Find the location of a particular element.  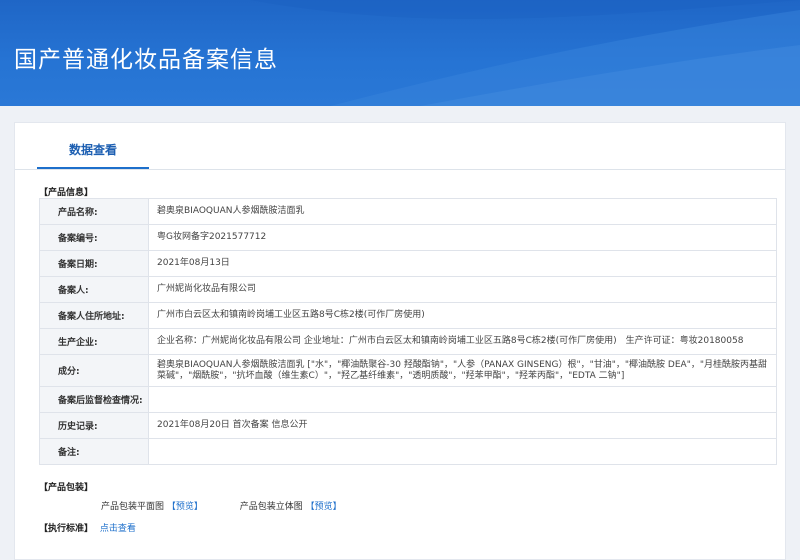

page-title: 国产普通化妆品备案信息 is located at coordinates (146, 60).